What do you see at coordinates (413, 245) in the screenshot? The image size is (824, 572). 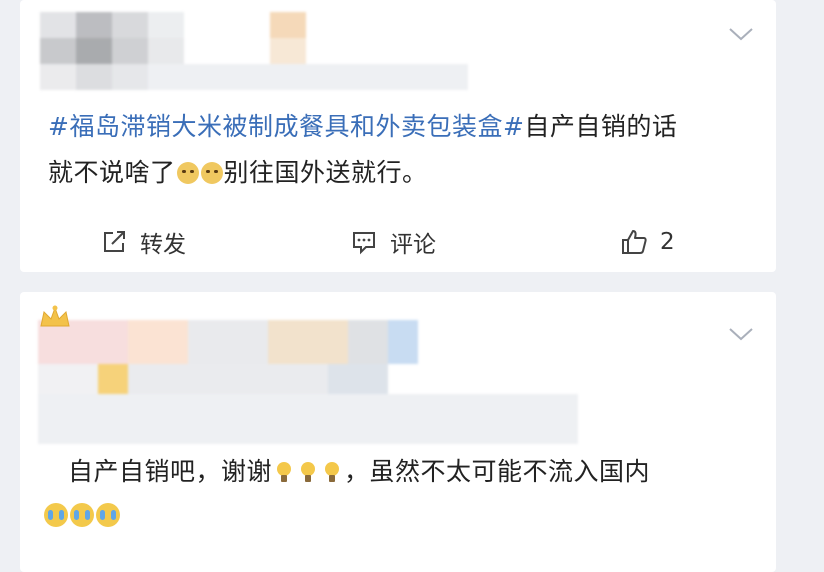 I see `comment-label: 评论` at bounding box center [413, 245].